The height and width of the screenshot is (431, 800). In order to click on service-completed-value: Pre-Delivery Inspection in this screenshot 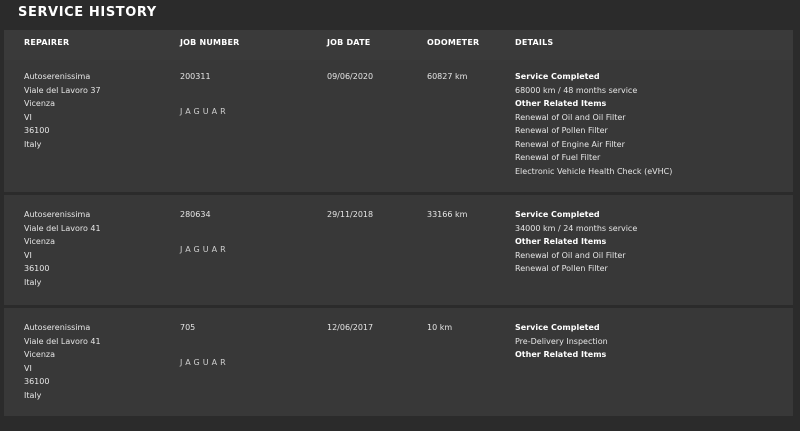, I will do `click(561, 341)`.